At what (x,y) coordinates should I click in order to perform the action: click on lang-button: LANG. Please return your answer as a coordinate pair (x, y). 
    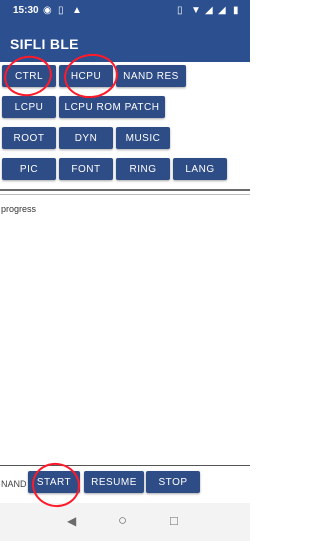
    Looking at the image, I should click on (200, 169).